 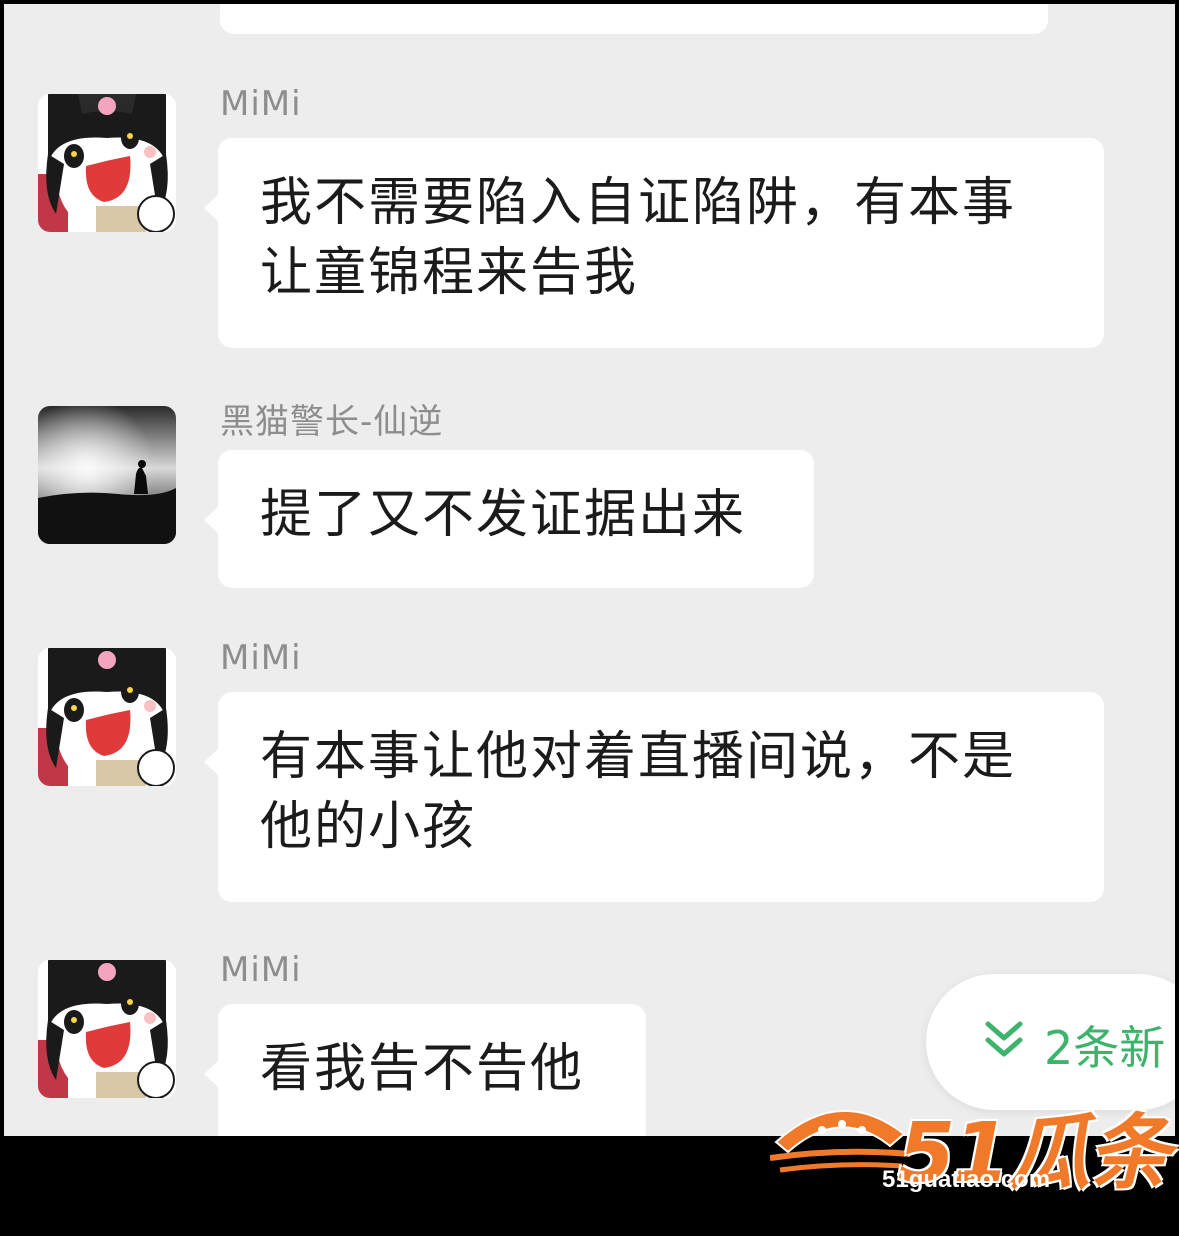 What do you see at coordinates (970, 1143) in the screenshot?
I see `watermark: 51瓜条 51guatiao.com` at bounding box center [970, 1143].